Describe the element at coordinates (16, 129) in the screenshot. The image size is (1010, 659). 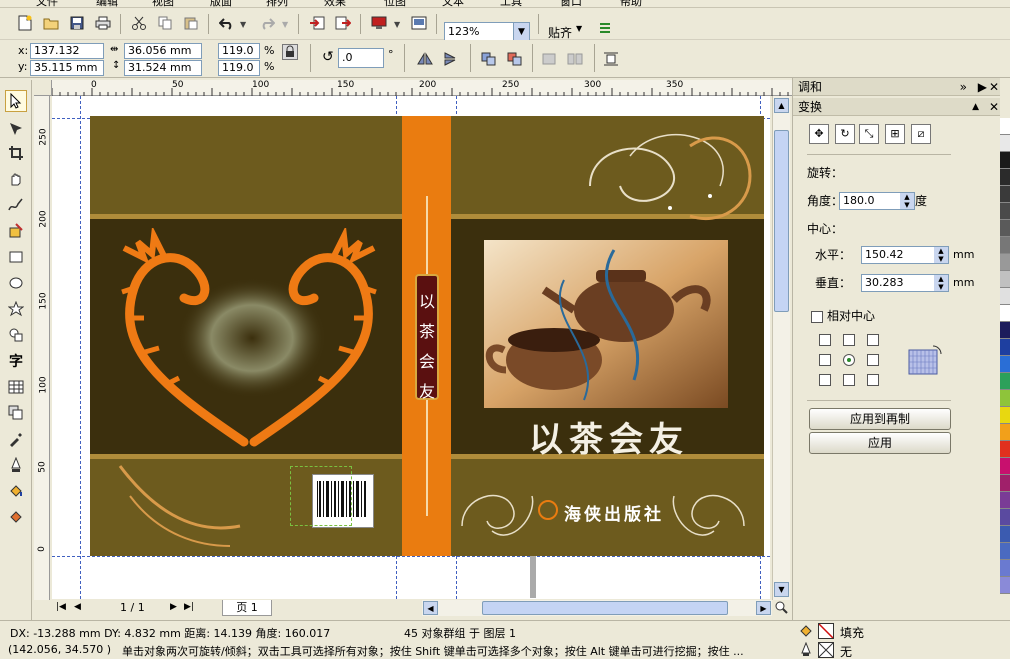
I see `shape-tool-icon` at that location.